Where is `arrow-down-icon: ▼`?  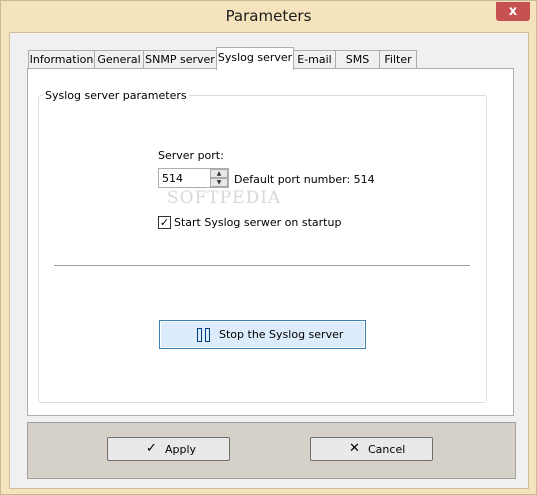
arrow-down-icon: ▼ is located at coordinates (219, 182).